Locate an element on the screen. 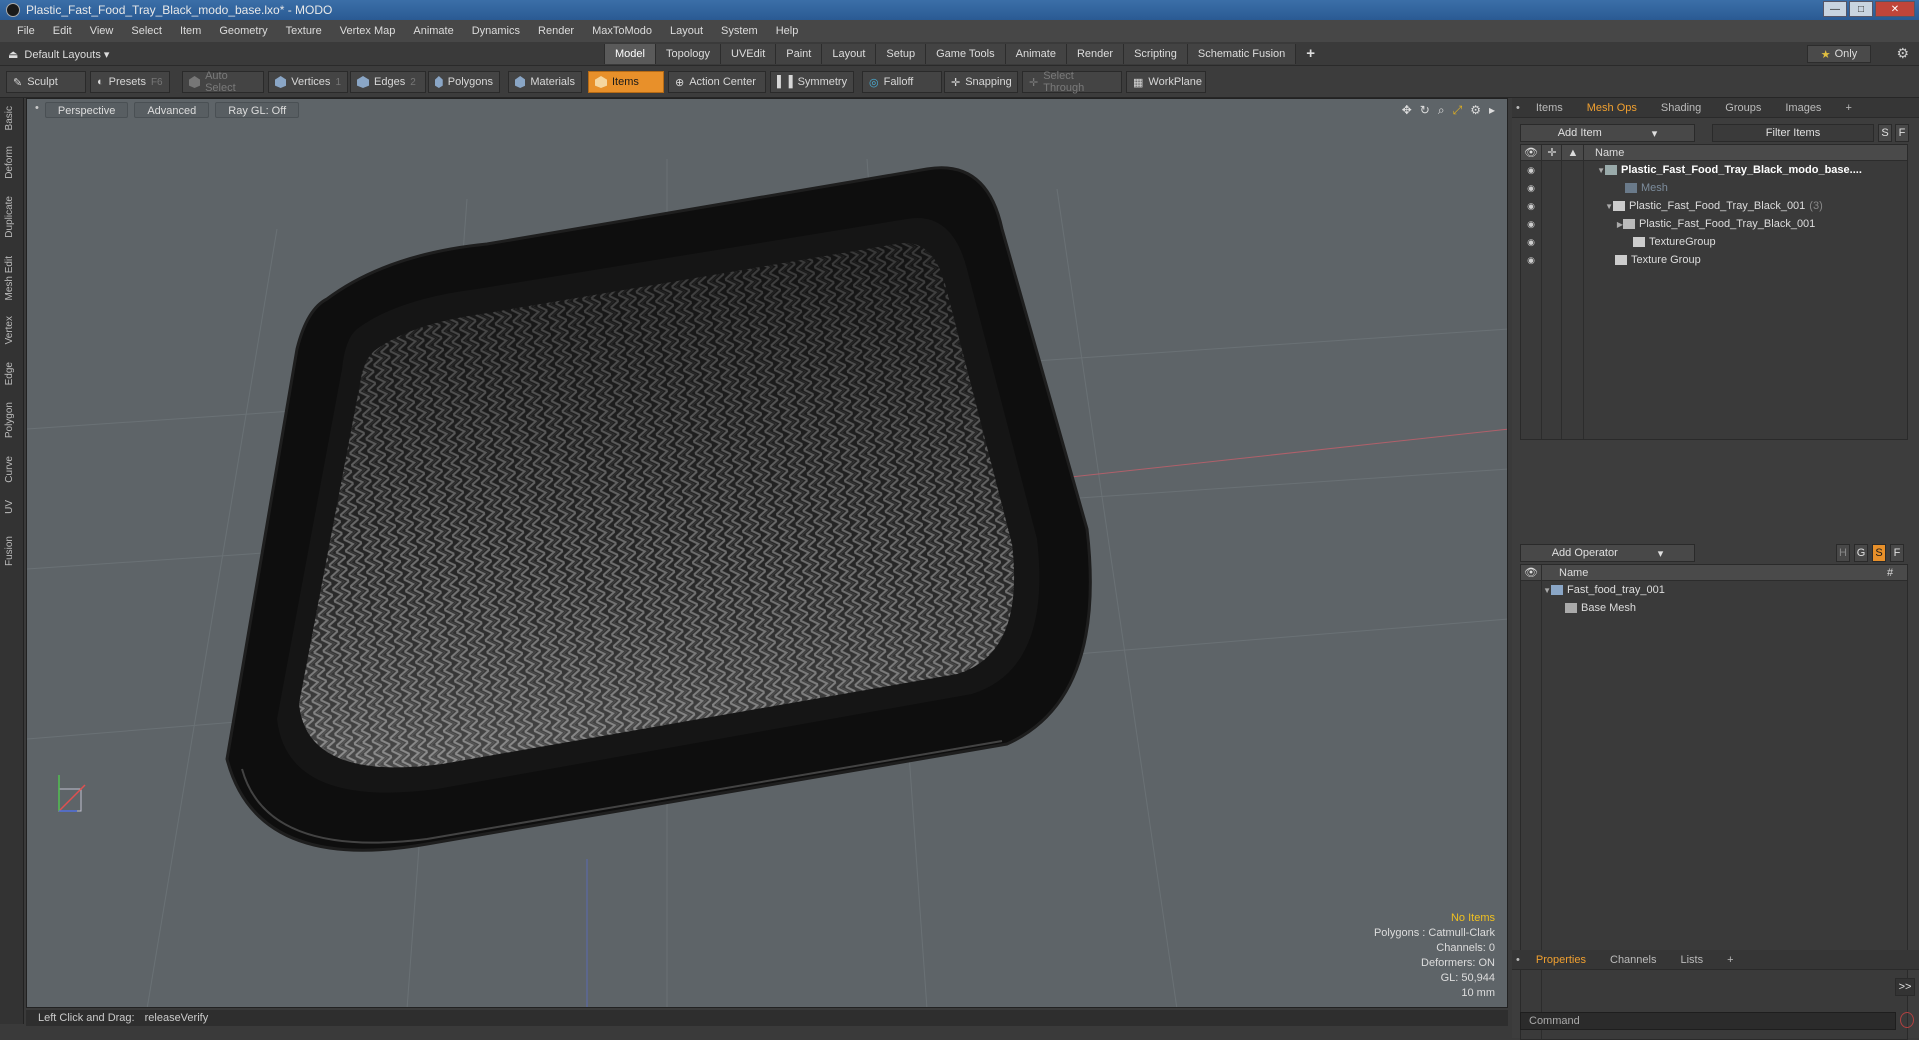 The image size is (1919, 1040). tab-mesh-ops: Mesh Ops is located at coordinates (1612, 108).